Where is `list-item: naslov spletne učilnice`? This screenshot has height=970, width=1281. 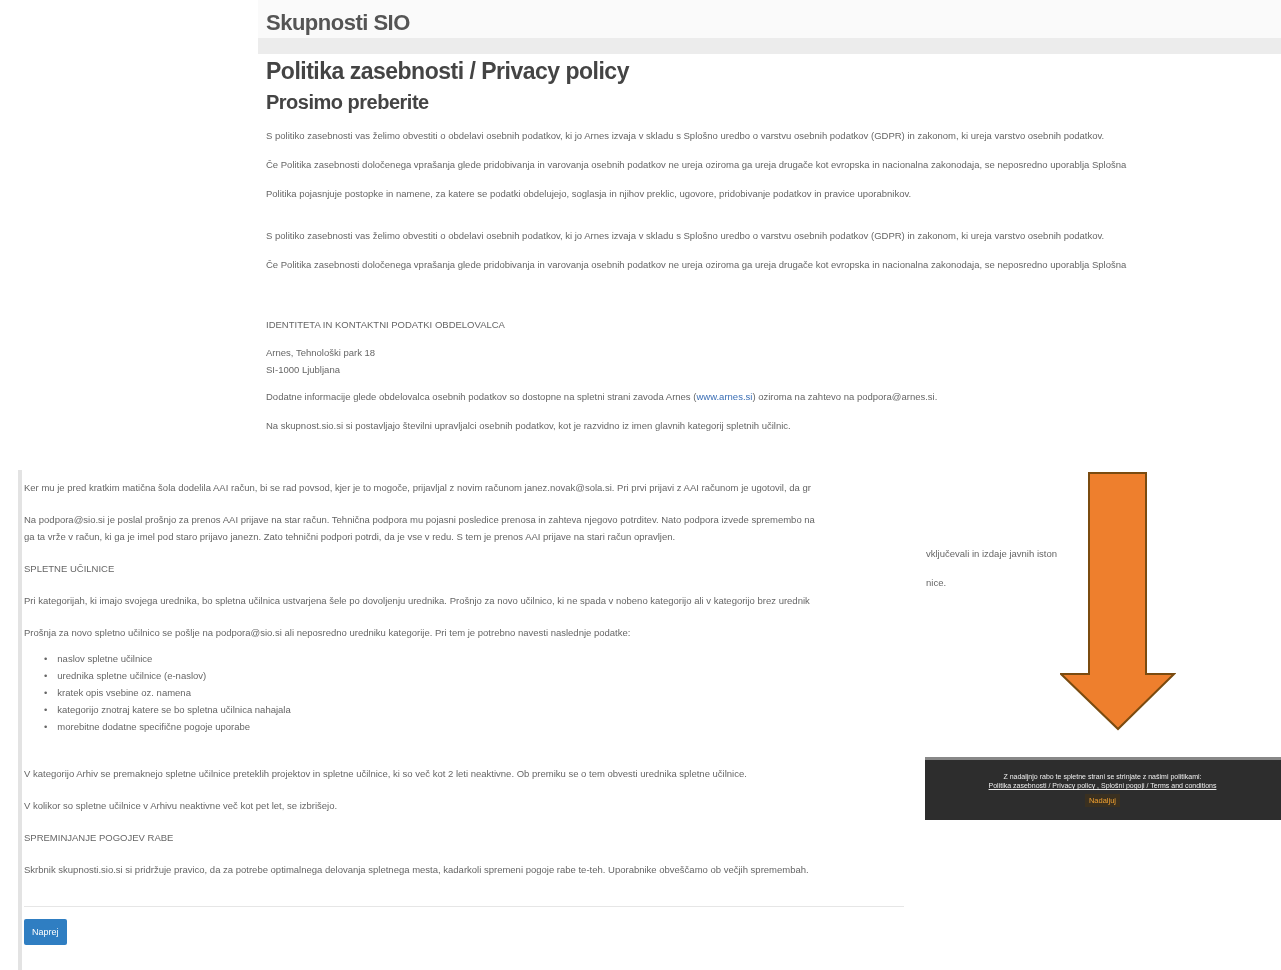
list-item: naslov spletne učilnice is located at coordinates (105, 659).